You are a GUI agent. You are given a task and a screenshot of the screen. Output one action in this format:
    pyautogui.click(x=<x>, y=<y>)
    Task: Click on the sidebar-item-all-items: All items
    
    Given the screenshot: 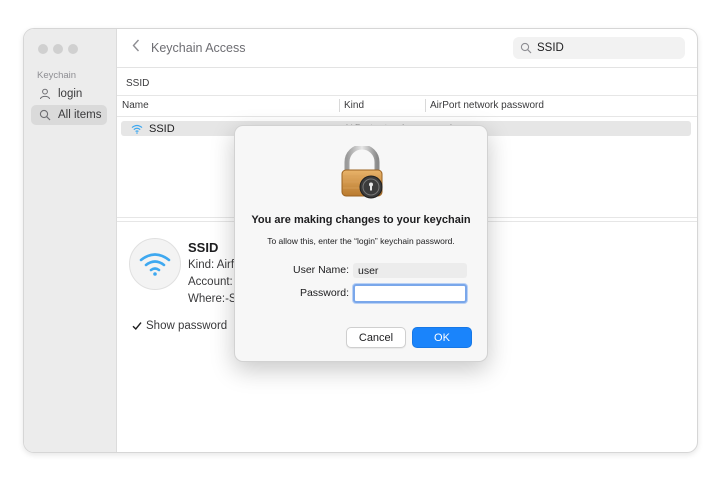 What is the action you would take?
    pyautogui.click(x=69, y=115)
    